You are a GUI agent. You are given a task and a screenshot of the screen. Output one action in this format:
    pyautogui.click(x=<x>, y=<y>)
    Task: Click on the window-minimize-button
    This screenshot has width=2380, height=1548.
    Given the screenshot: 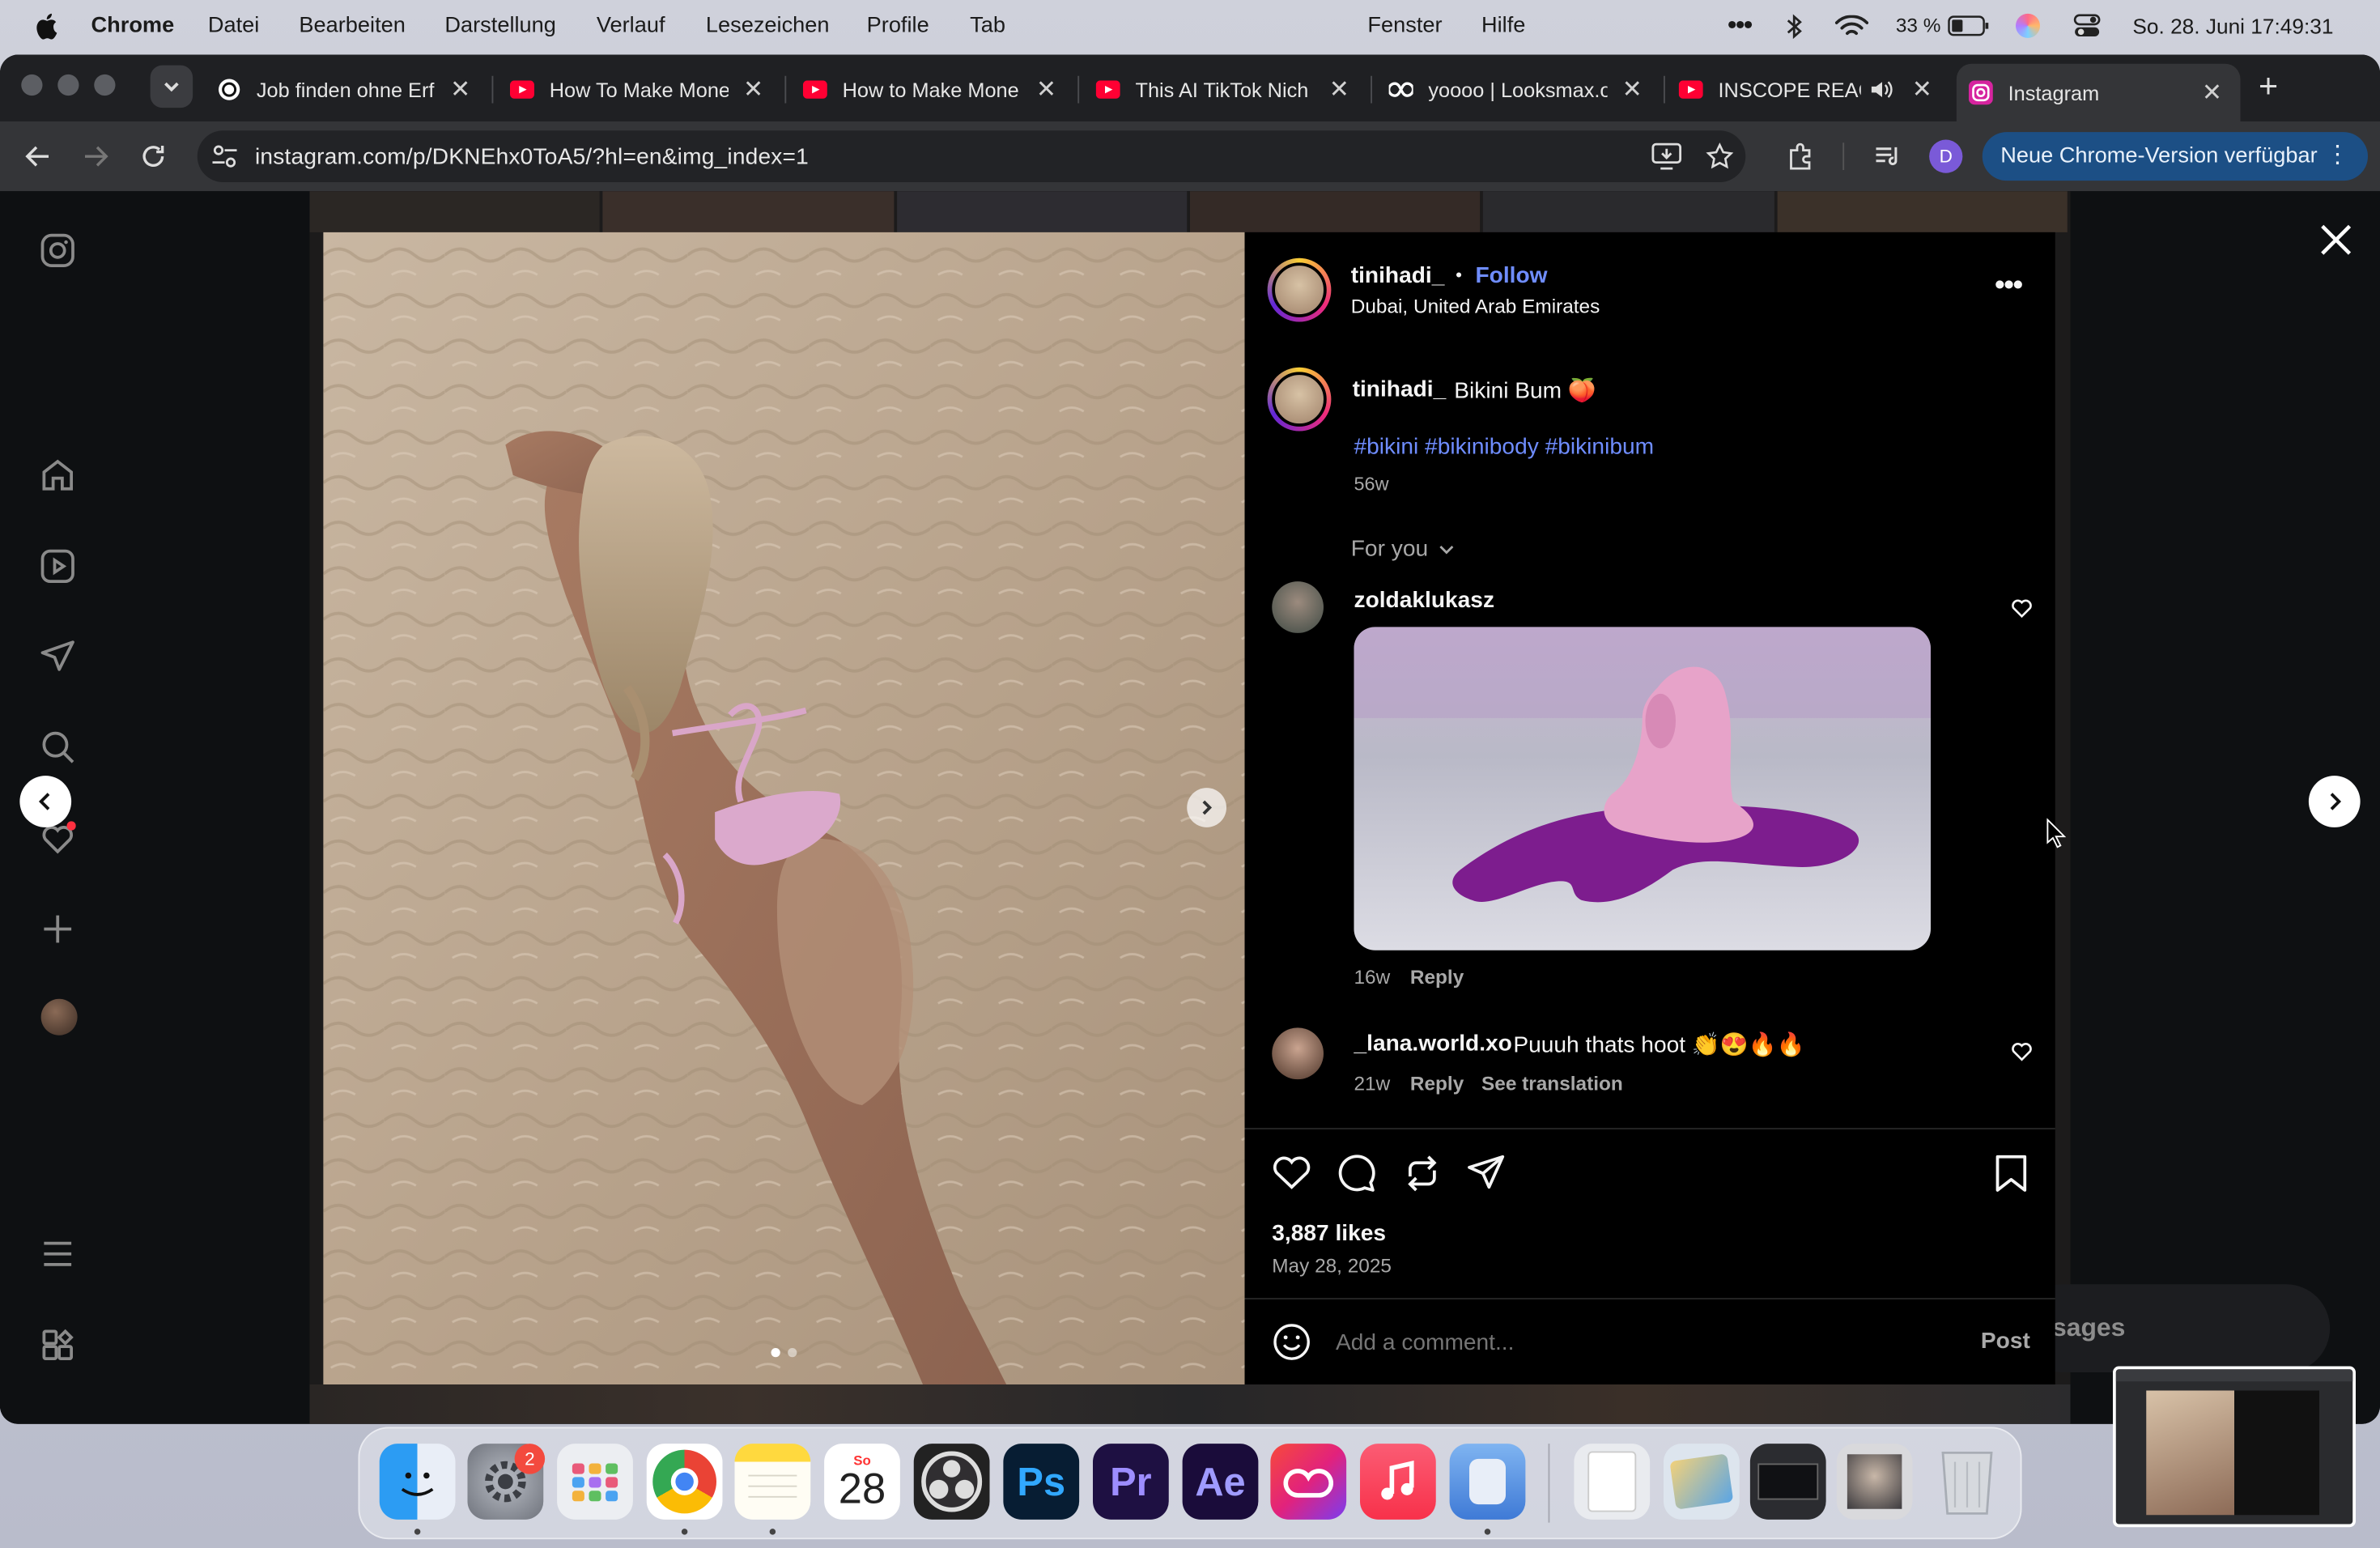 What is the action you would take?
    pyautogui.click(x=68, y=85)
    